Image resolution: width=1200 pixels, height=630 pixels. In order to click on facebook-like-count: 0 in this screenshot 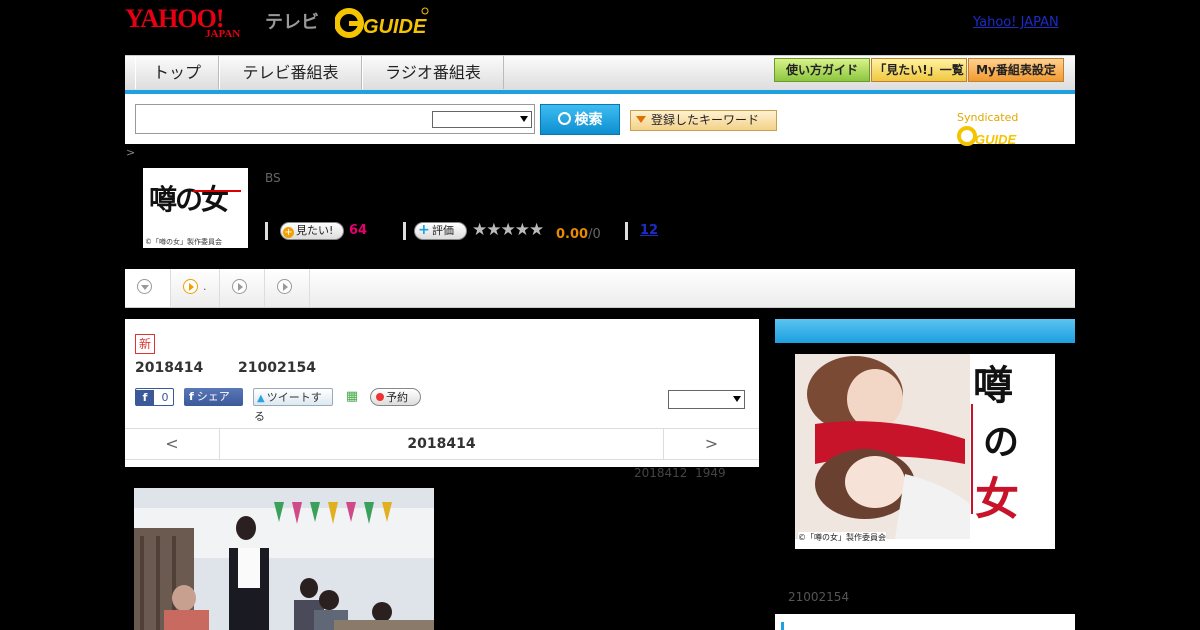, I will do `click(165, 397)`.